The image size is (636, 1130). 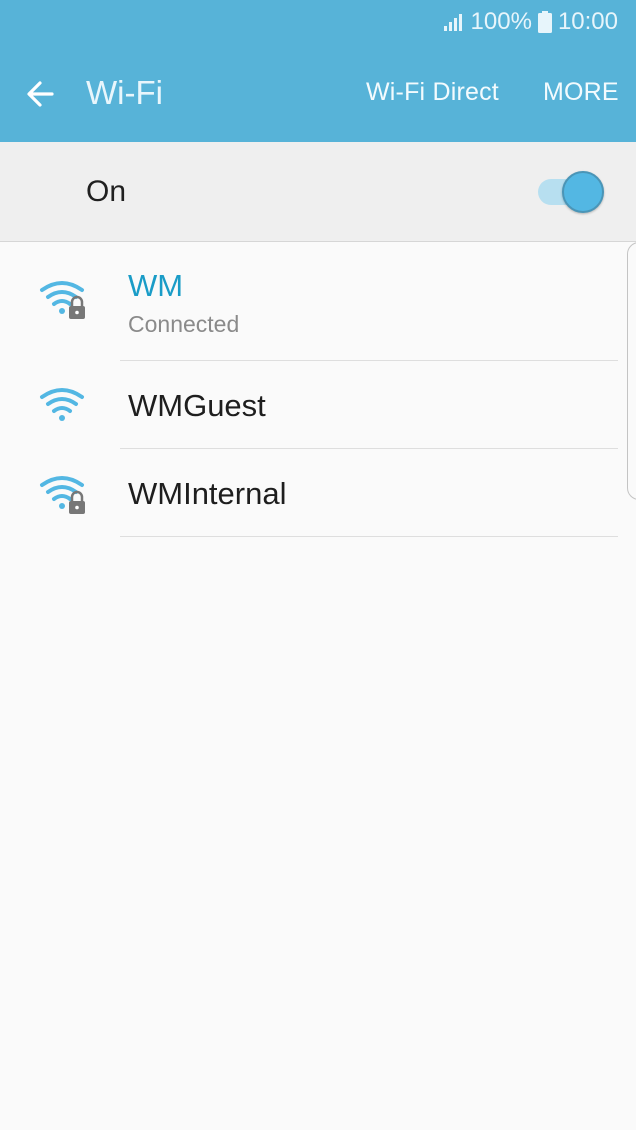 I want to click on status-bar: 100% 10:00, so click(x=530, y=22).